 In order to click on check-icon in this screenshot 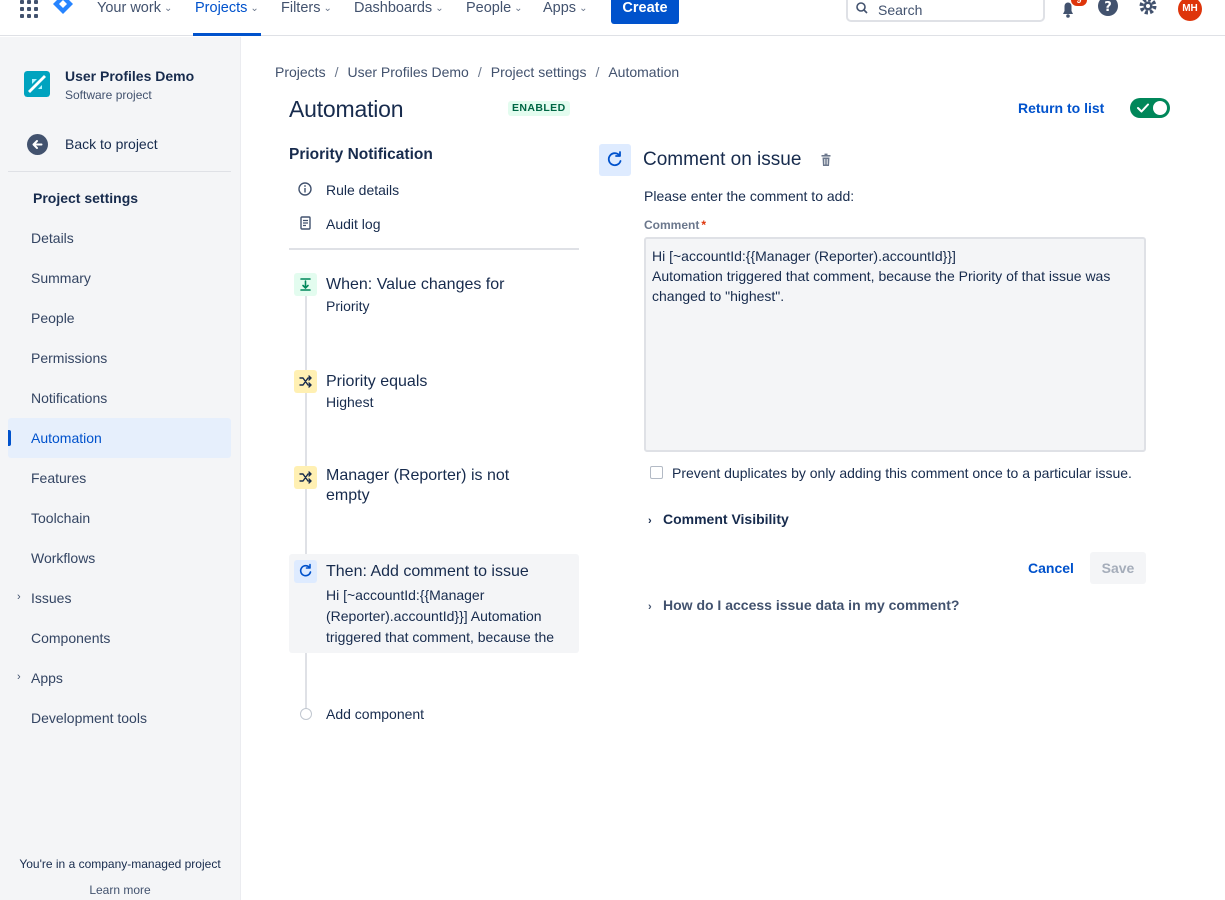, I will do `click(1143, 108)`.